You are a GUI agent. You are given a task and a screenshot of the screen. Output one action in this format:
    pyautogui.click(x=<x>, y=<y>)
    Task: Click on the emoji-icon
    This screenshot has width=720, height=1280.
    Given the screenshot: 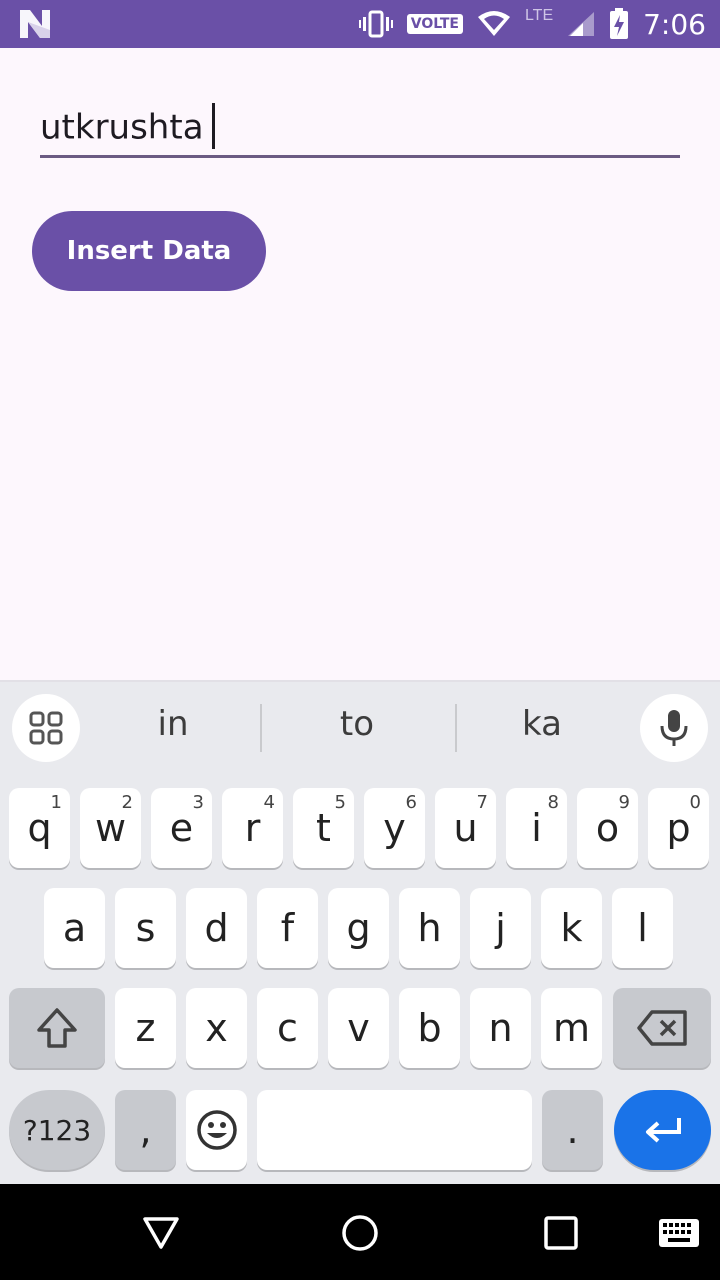 What is the action you would take?
    pyautogui.click(x=216, y=1130)
    